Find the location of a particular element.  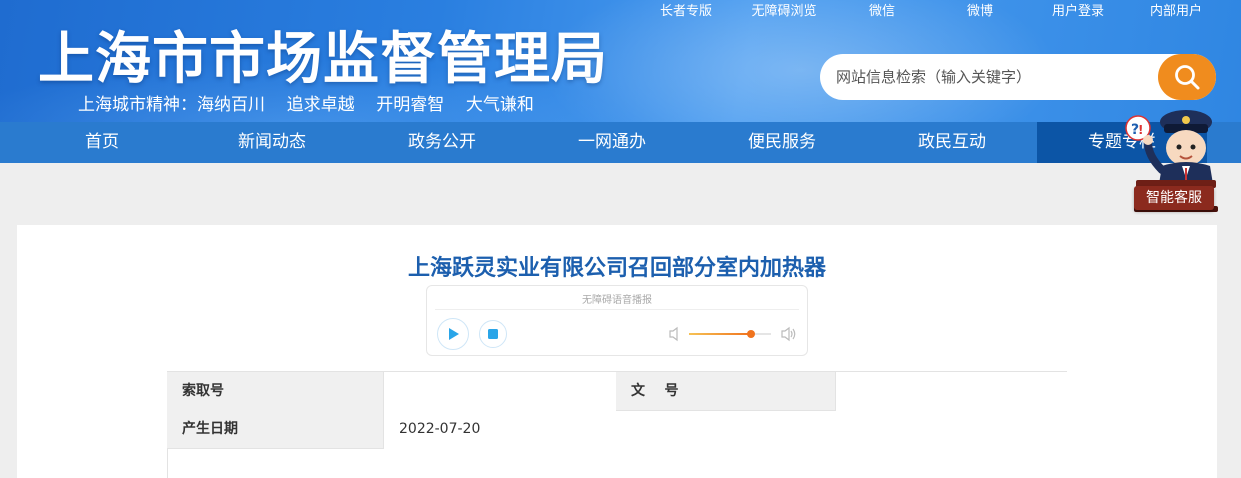

index-number-label: 索取号 is located at coordinates (275, 391).